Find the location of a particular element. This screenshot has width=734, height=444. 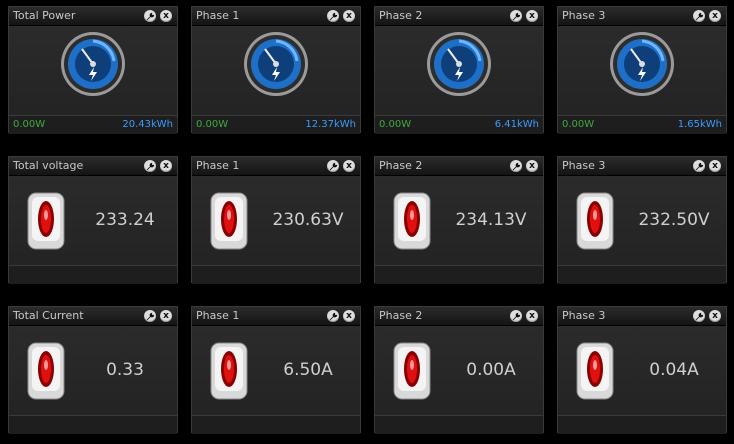

current-value: 6.50A is located at coordinates (308, 370).